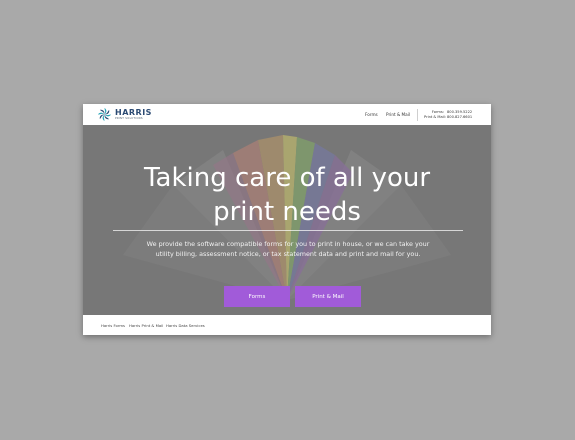  Describe the element at coordinates (435, 117) in the screenshot. I see `phone-label: Print & Mail:` at that location.